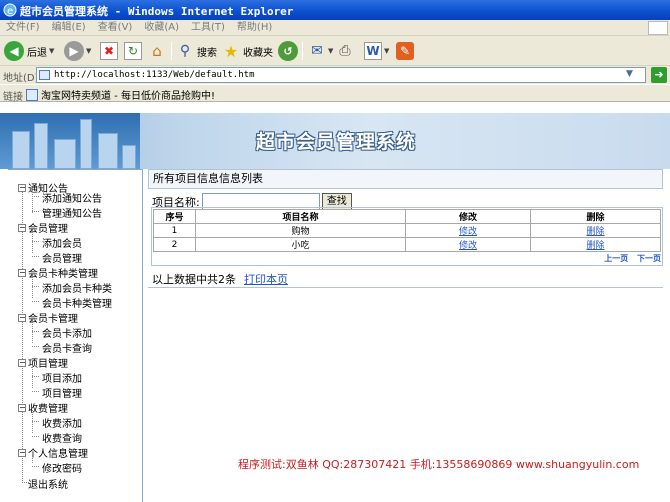  What do you see at coordinates (115, 28) in the screenshot?
I see `menu-view: 查看(V)` at bounding box center [115, 28].